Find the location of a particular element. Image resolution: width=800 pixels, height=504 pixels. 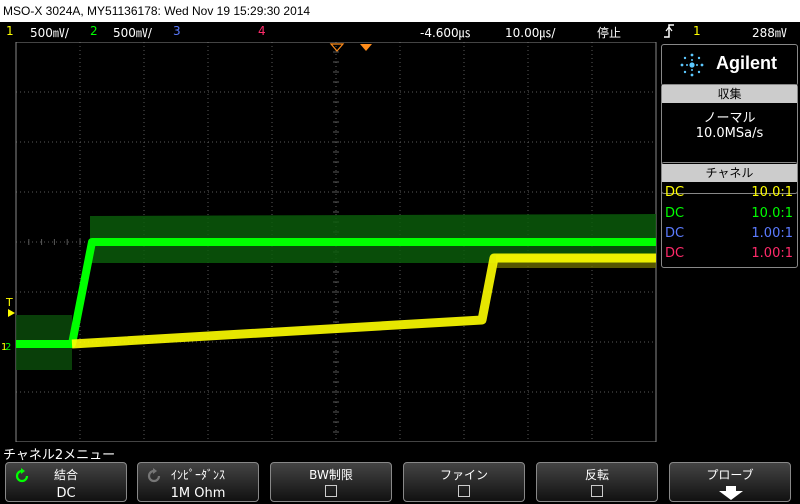

softkey-bw-limit: BW制限 is located at coordinates (331, 482).